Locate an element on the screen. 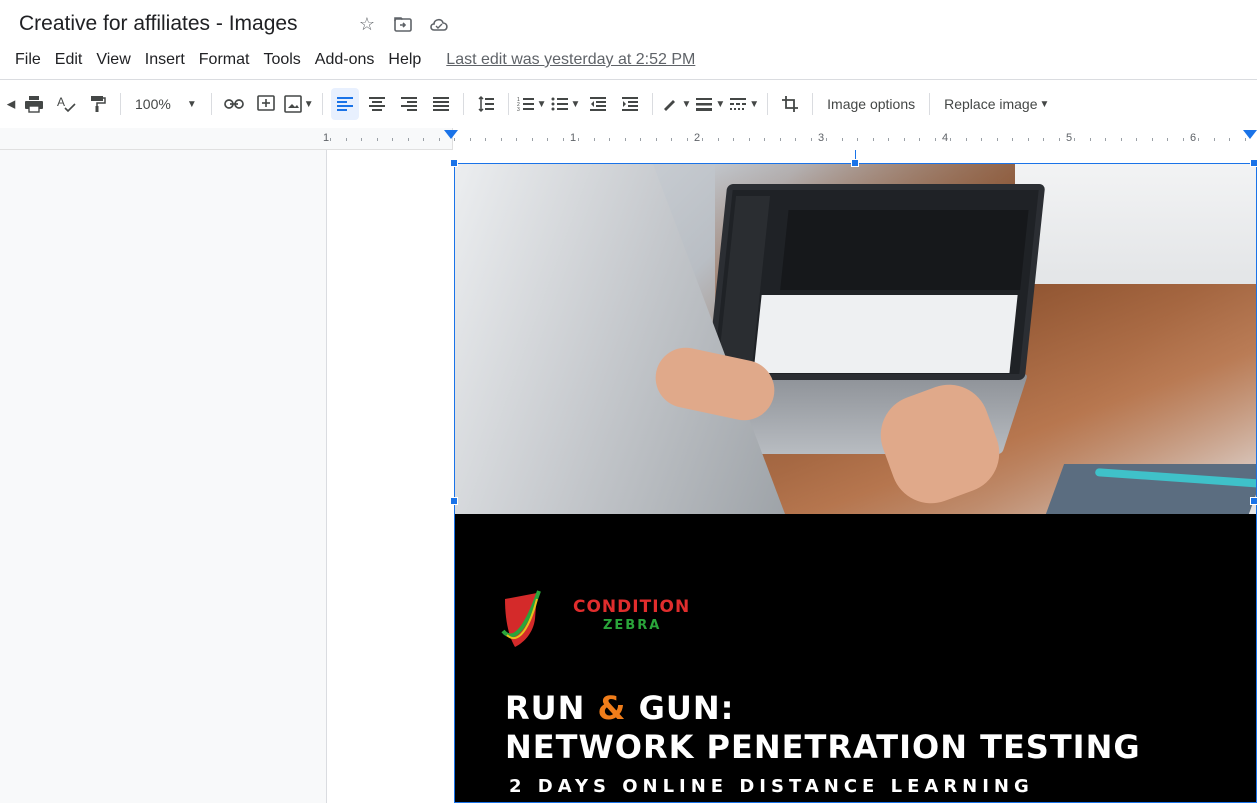  photo-laptop-screen is located at coordinates (876, 282).